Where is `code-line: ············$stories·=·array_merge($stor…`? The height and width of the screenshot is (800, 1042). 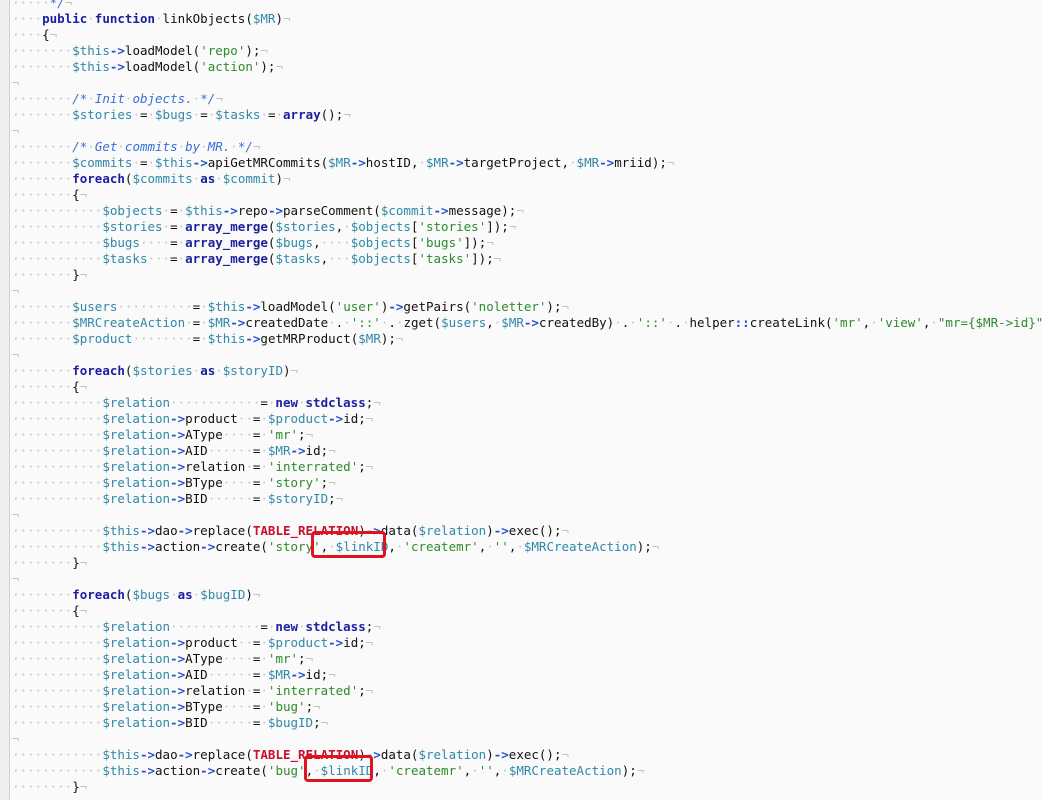 code-line: ············$stories·=·array_merge($stor… is located at coordinates (527, 227).